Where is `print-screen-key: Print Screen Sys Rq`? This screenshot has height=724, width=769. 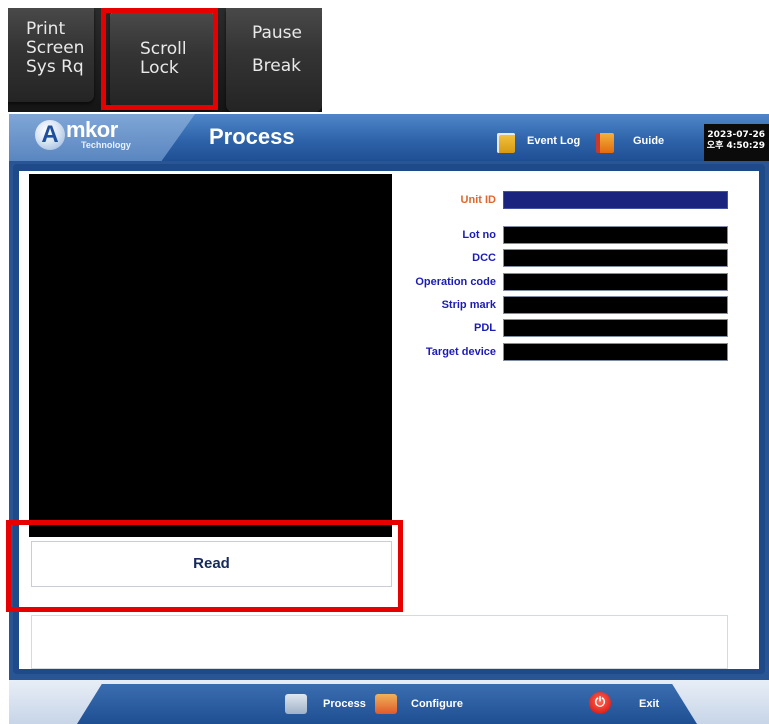
print-screen-key: Print Screen Sys Rq is located at coordinates (51, 55).